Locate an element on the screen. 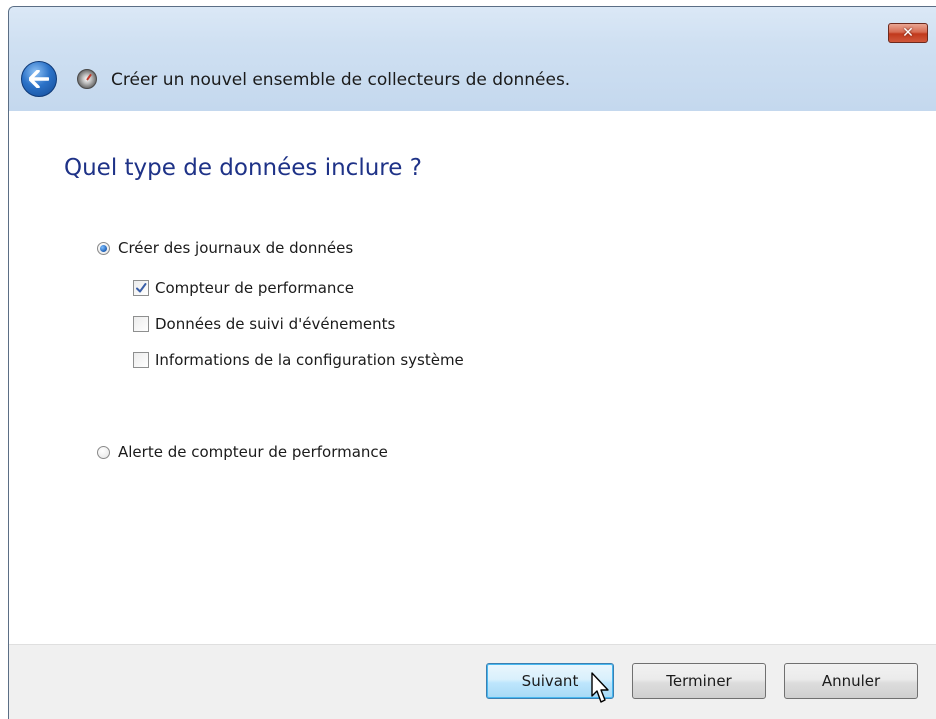 The width and height of the screenshot is (936, 719). back-arrow-icon is located at coordinates (39, 79).